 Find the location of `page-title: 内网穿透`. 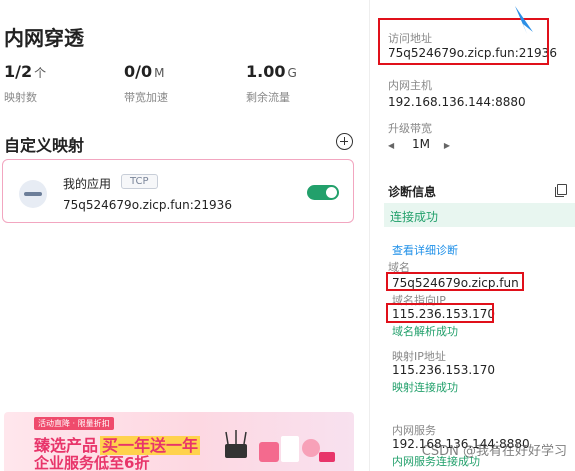

page-title: 内网穿透 is located at coordinates (44, 38).